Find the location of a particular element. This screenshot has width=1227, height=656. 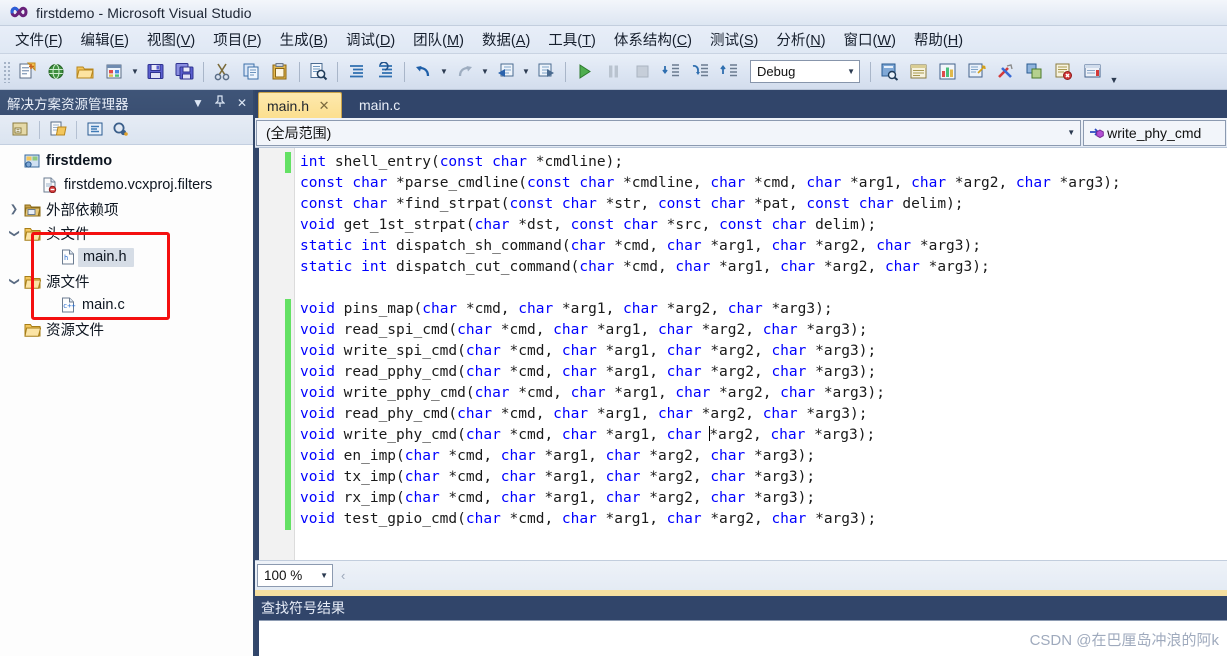

properties-window-icon is located at coordinates (918, 72).